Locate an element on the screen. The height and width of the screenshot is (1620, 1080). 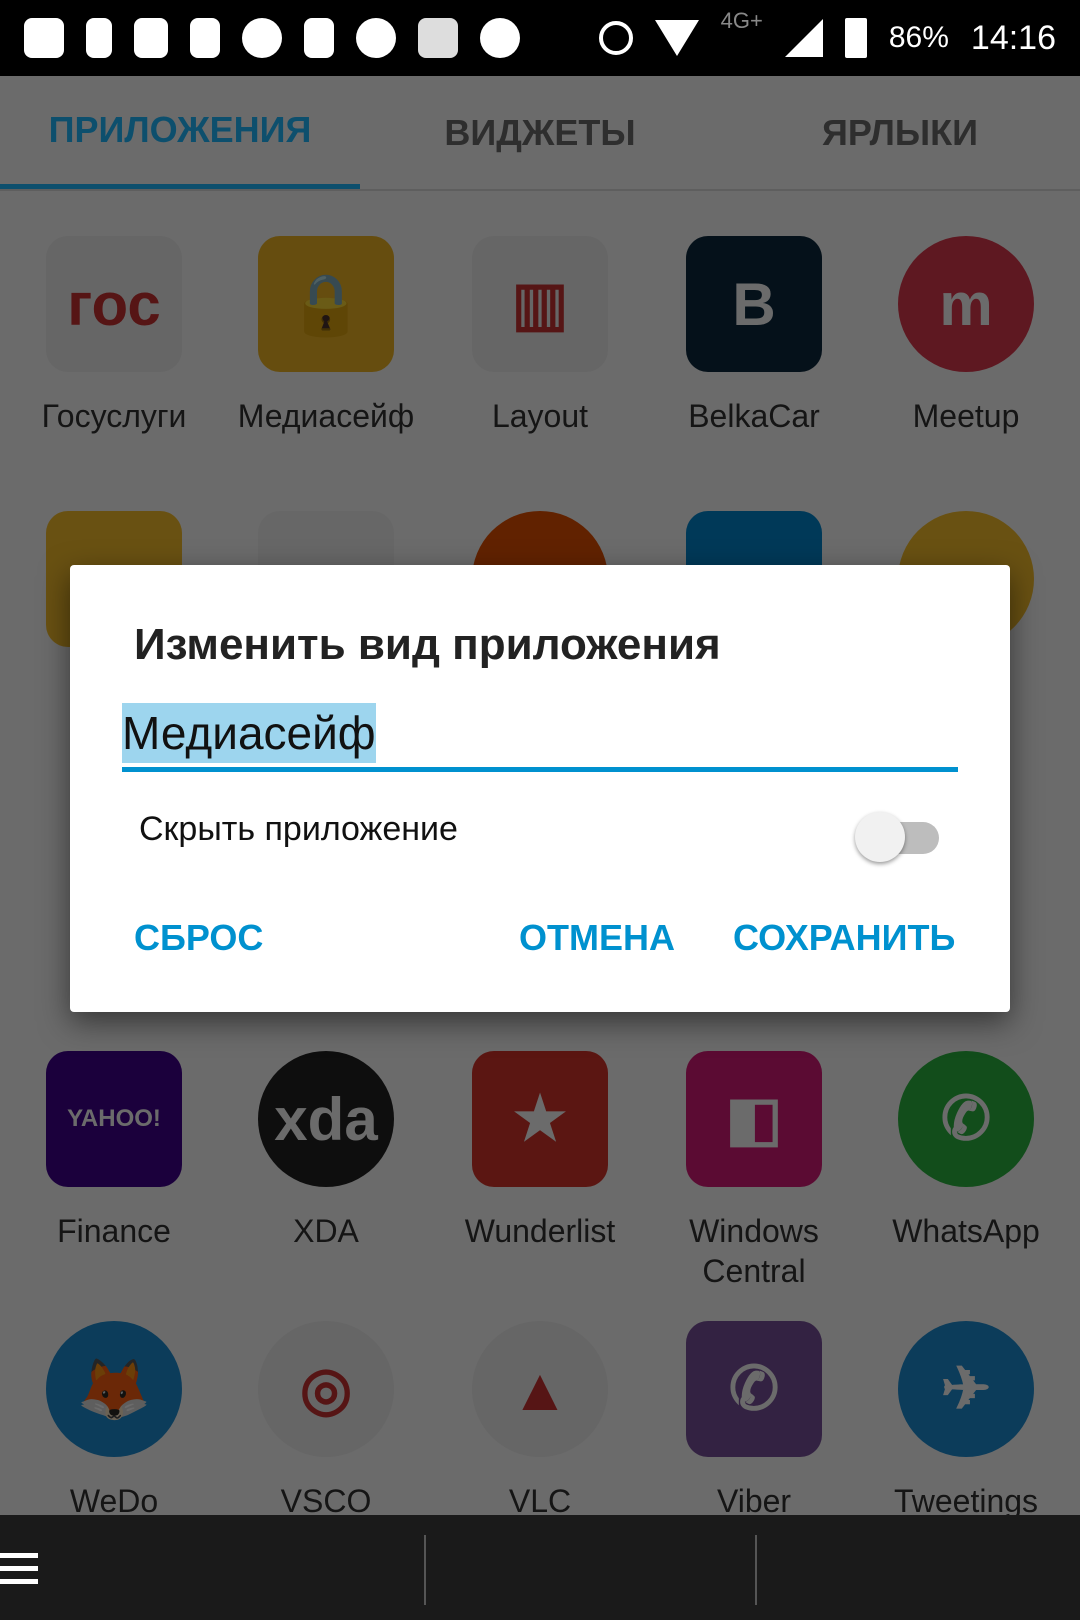
flipboard-icon is located at coordinates (438, 38).